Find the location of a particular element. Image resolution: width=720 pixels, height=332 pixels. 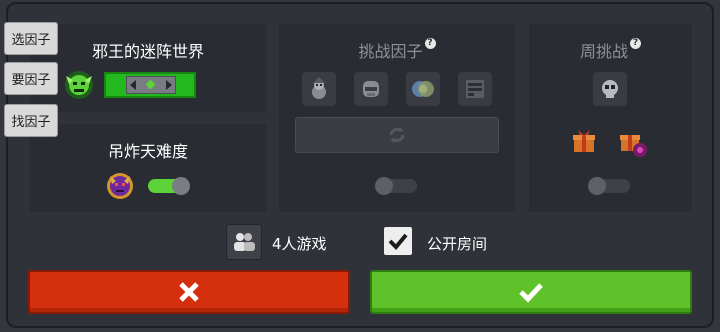

weekly-challenge-title: 周挑战 is located at coordinates (603, 51).